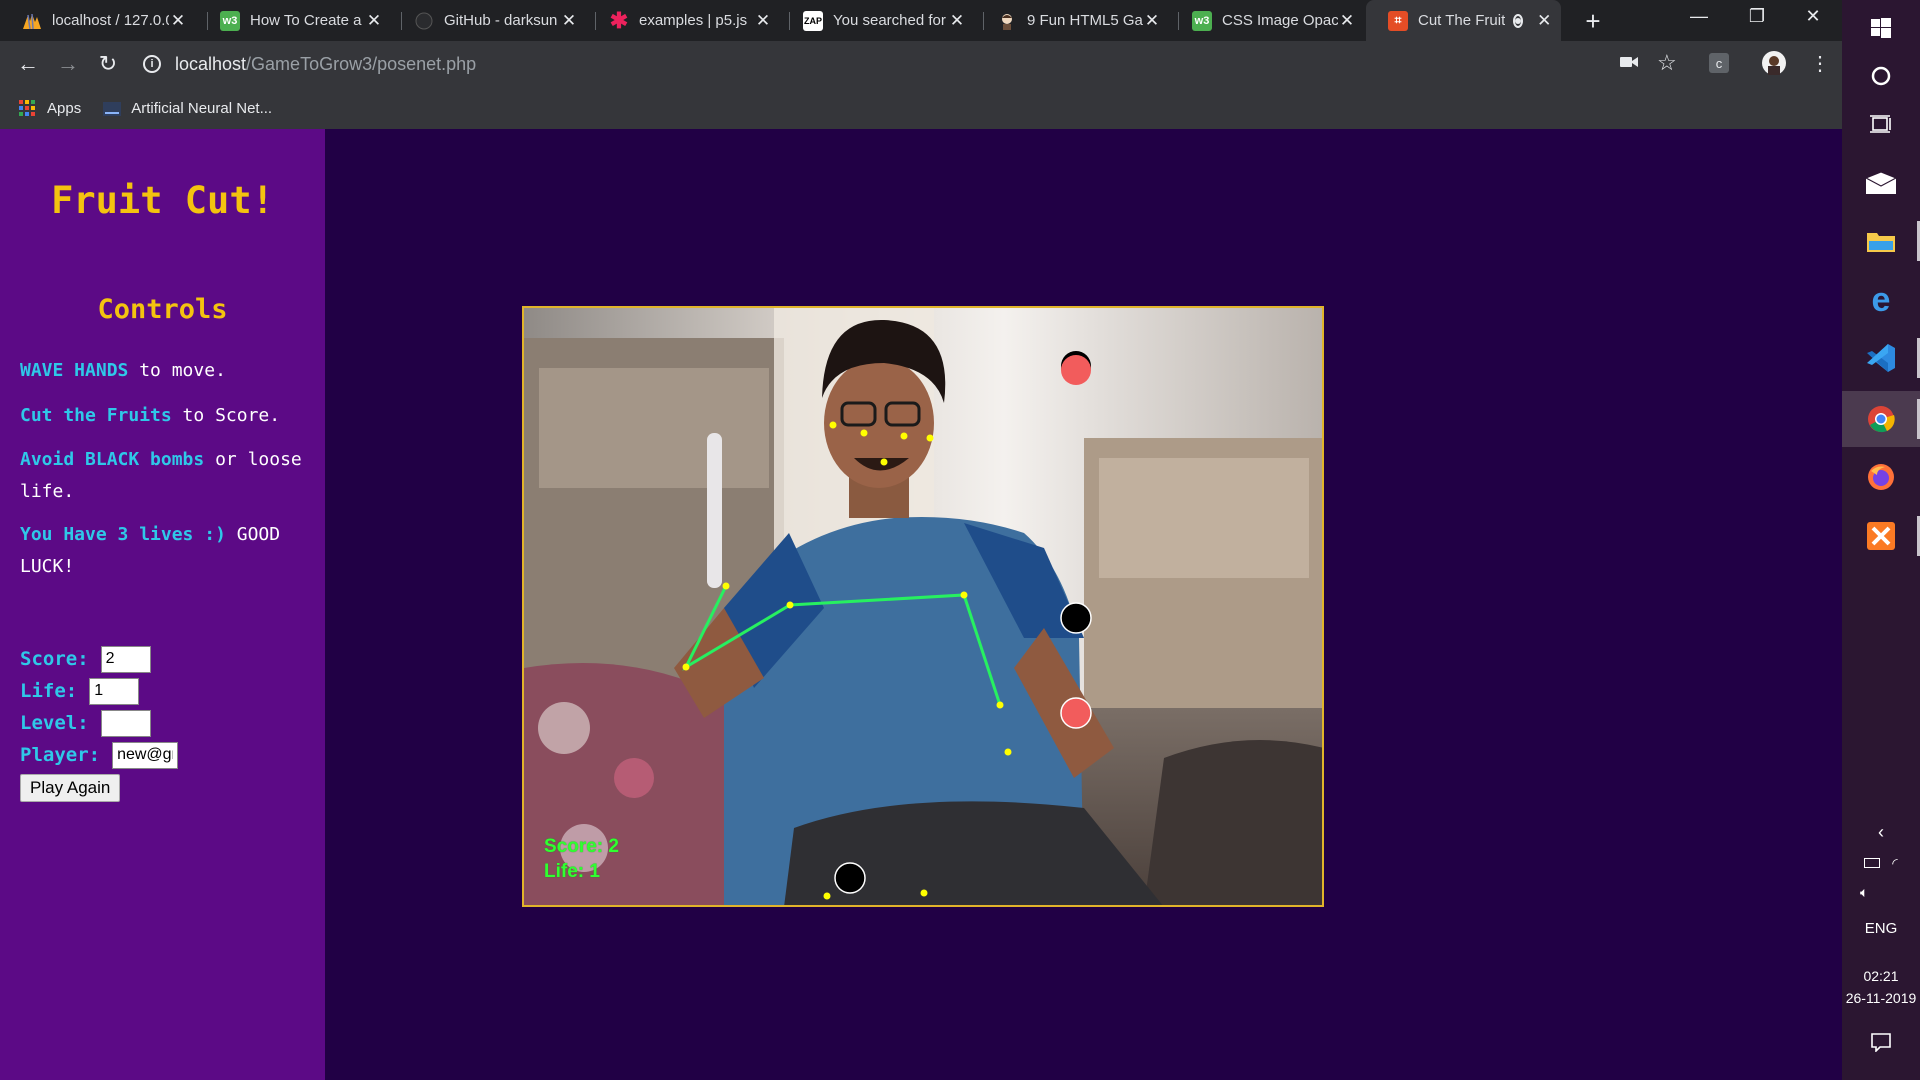 The image size is (1920, 1080). Describe the element at coordinates (877, 20) in the screenshot. I see `tab-zap: ZAP You searched for ✕` at that location.